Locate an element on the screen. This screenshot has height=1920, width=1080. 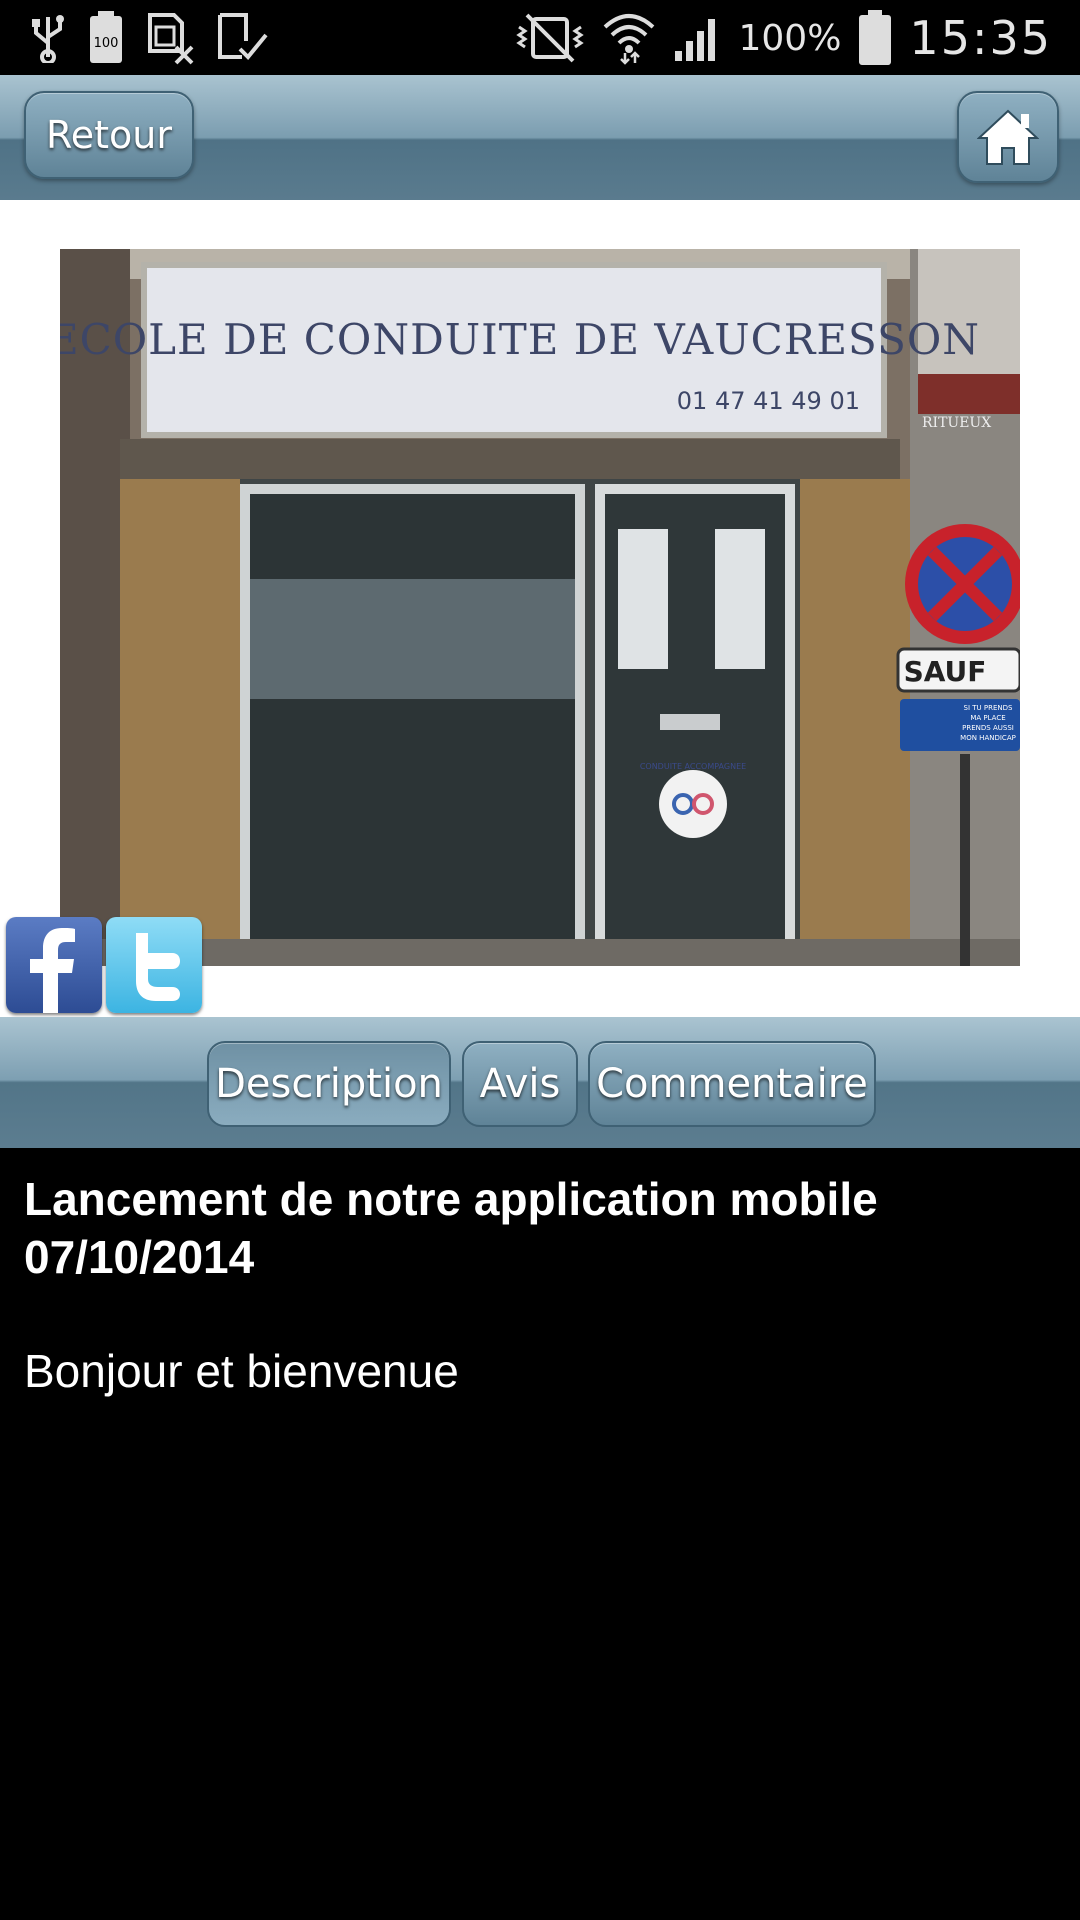
twitter-button is located at coordinates (154, 965).